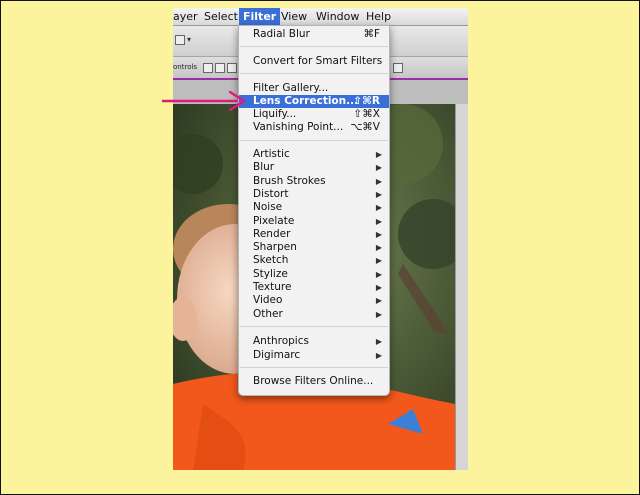  Describe the element at coordinates (314, 260) in the screenshot. I see `menu-item-sketch: Sketch ▶` at that location.